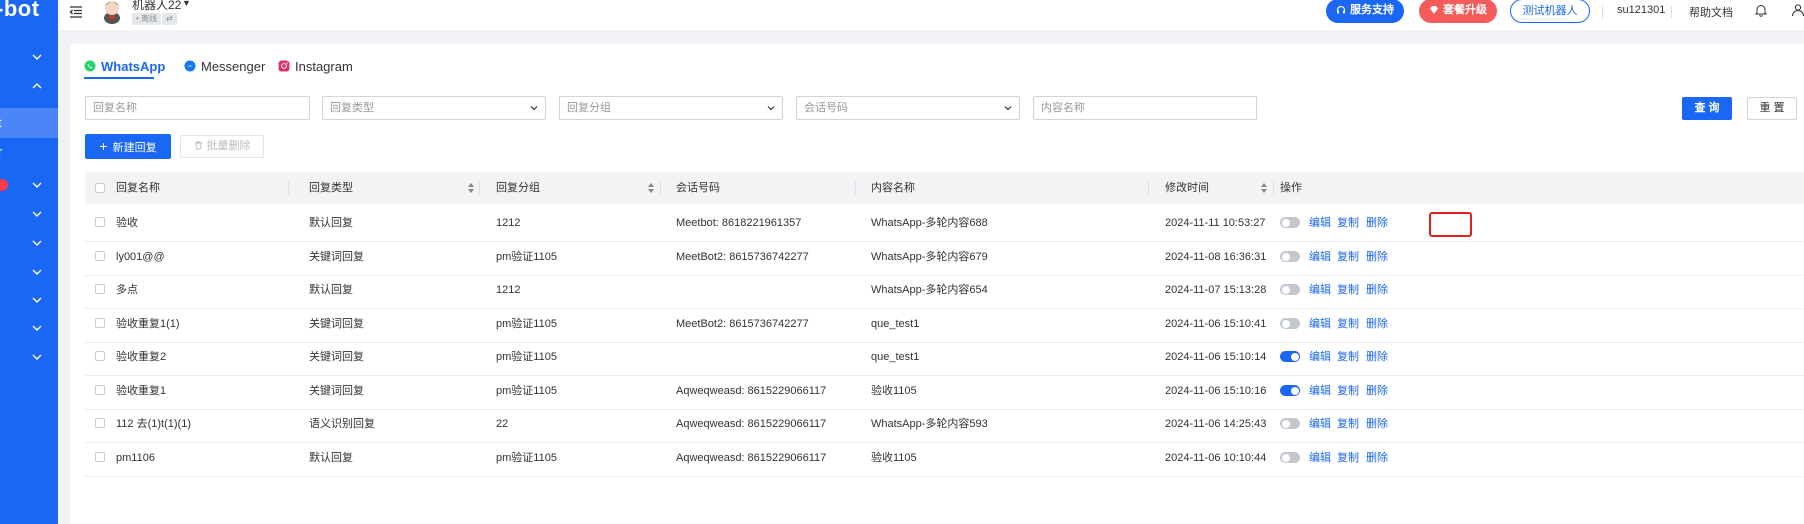 Image resolution: width=1804 pixels, height=524 pixels. What do you see at coordinates (518, 188) in the screenshot?
I see `col-reply-group: 回复分组` at bounding box center [518, 188].